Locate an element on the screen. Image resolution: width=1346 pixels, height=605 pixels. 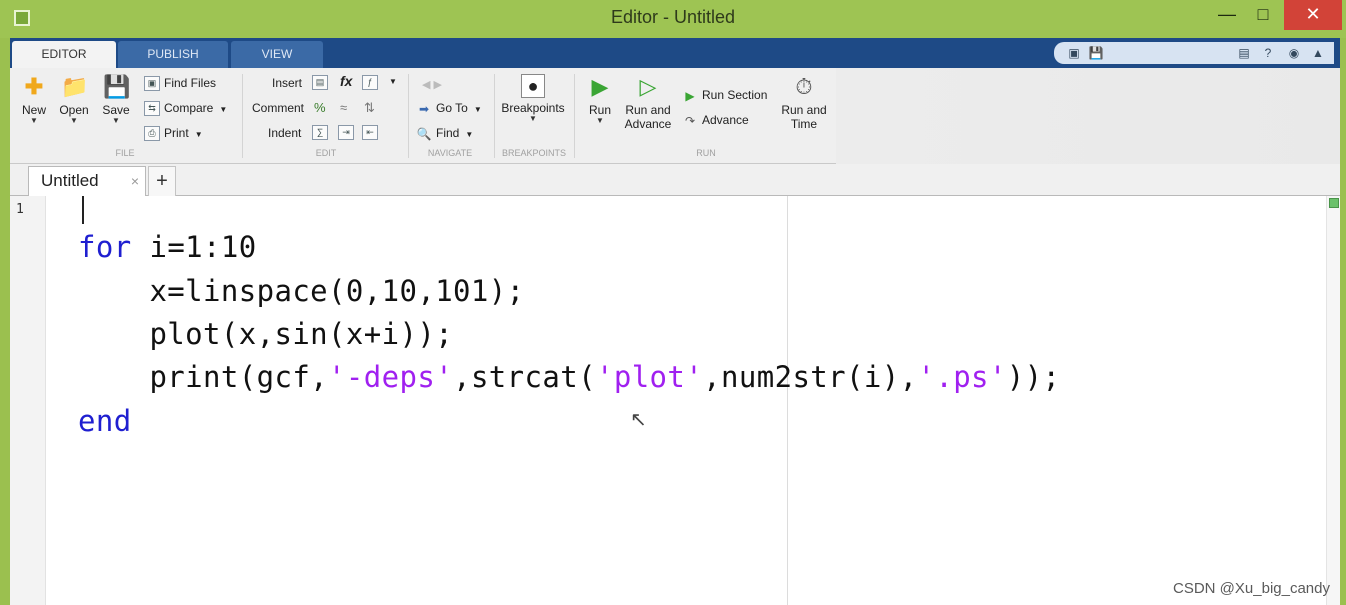
smart-indent-icon: ∑ is located at coordinates (320, 132).